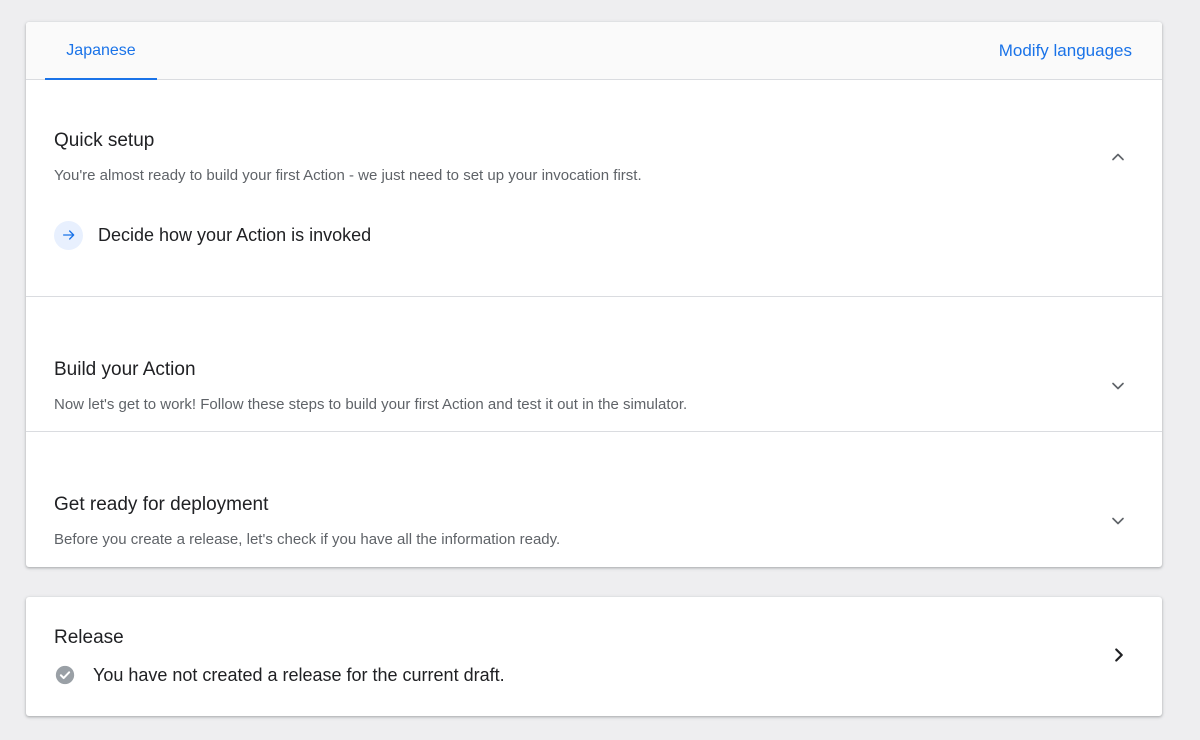 The height and width of the screenshot is (740, 1200). I want to click on tab-japanese: Japanese, so click(101, 51).